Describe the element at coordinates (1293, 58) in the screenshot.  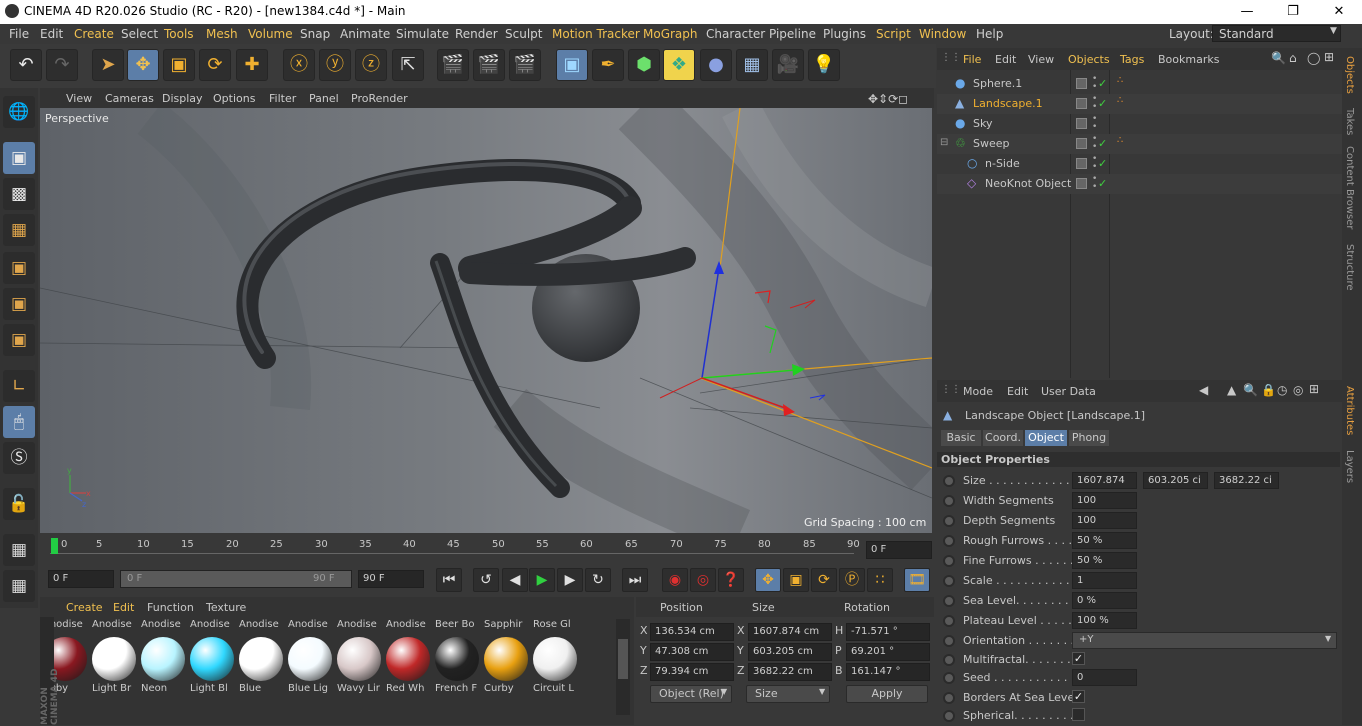
I see `home-icon: ⌂` at that location.